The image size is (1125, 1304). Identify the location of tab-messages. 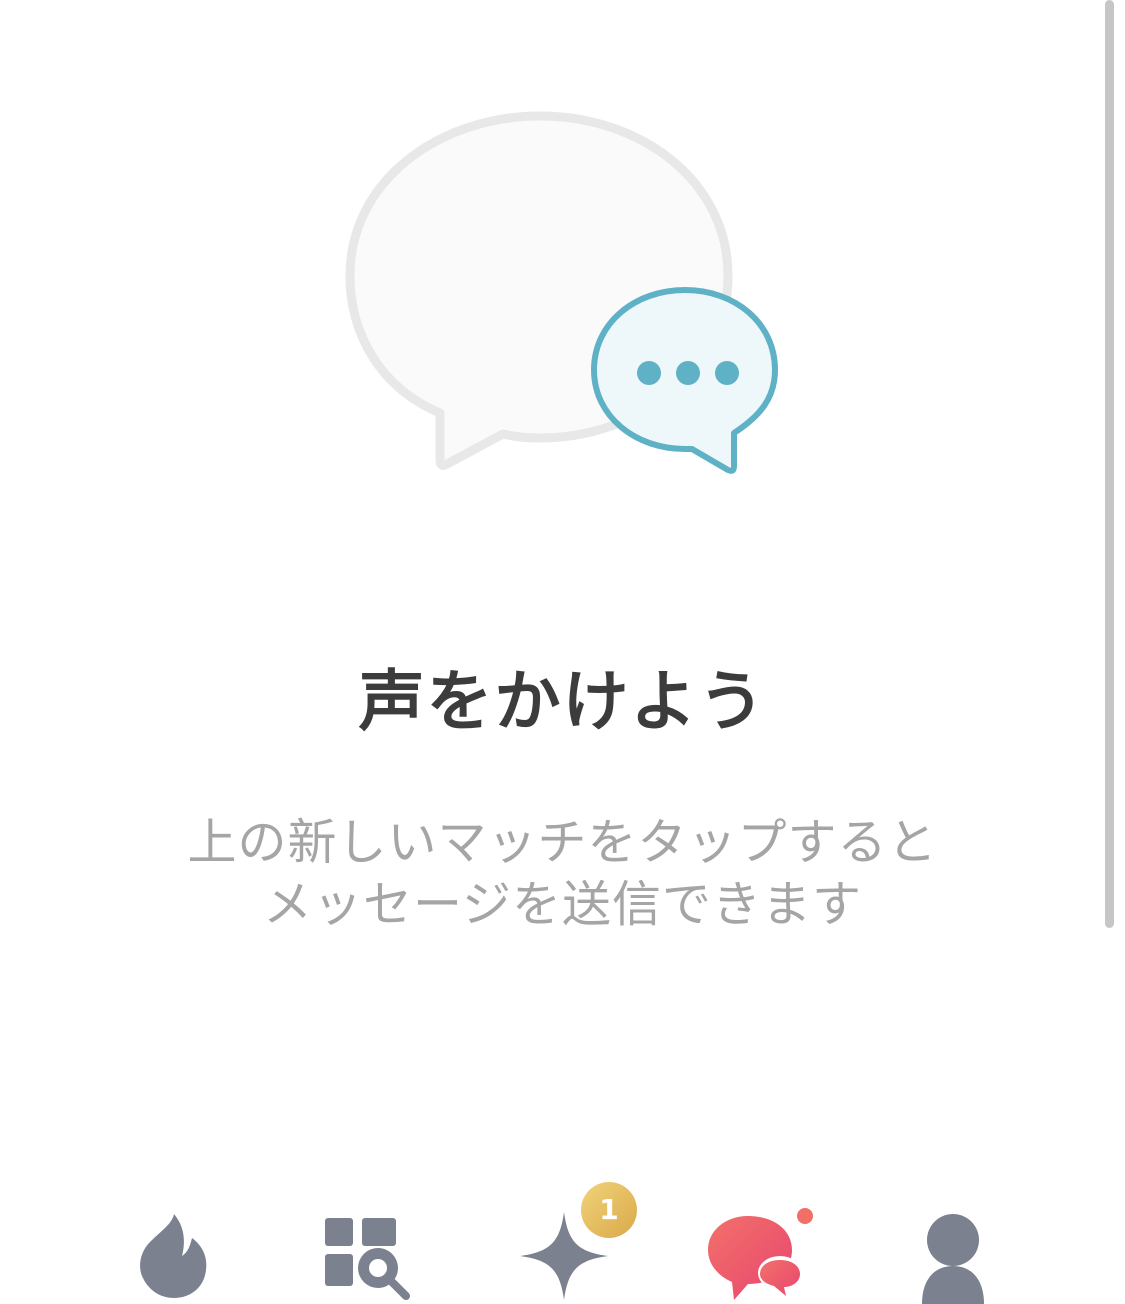
(754, 1242).